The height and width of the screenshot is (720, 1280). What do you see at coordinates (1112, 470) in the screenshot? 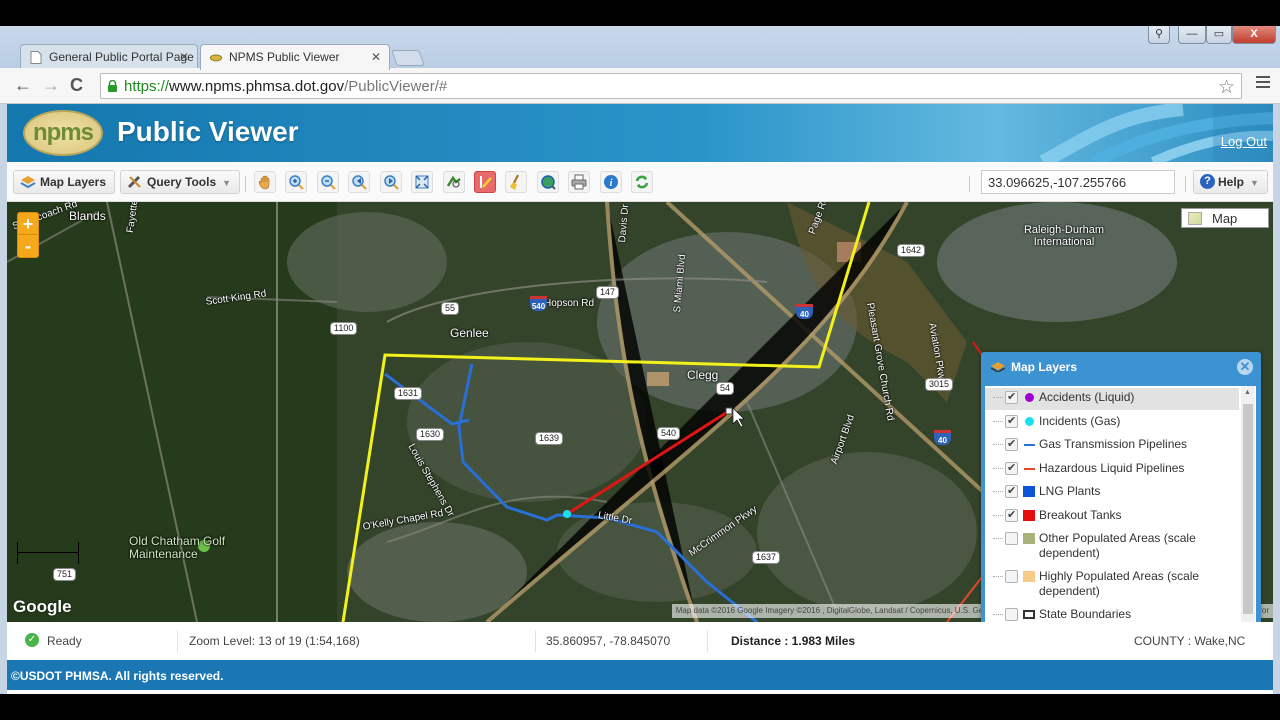
I see `layer-item: Hazardous Liquid Pipelines` at bounding box center [1112, 470].